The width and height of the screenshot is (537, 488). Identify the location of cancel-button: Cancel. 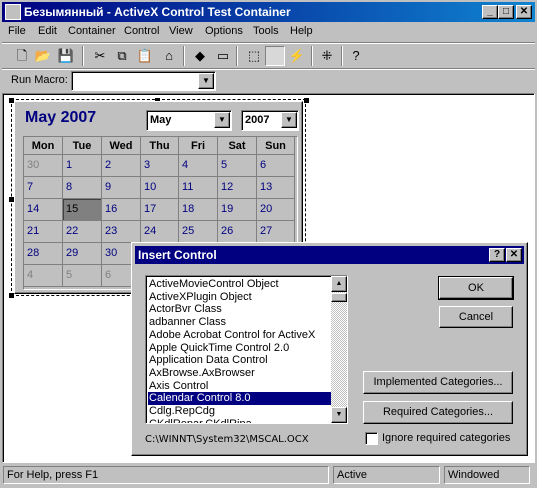
(476, 317).